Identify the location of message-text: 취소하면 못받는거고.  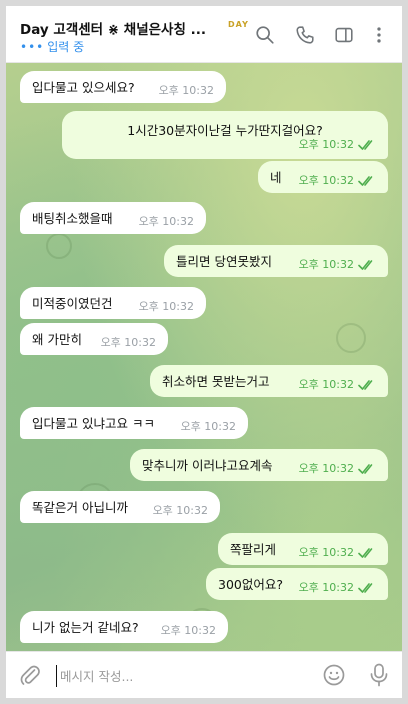
(216, 381).